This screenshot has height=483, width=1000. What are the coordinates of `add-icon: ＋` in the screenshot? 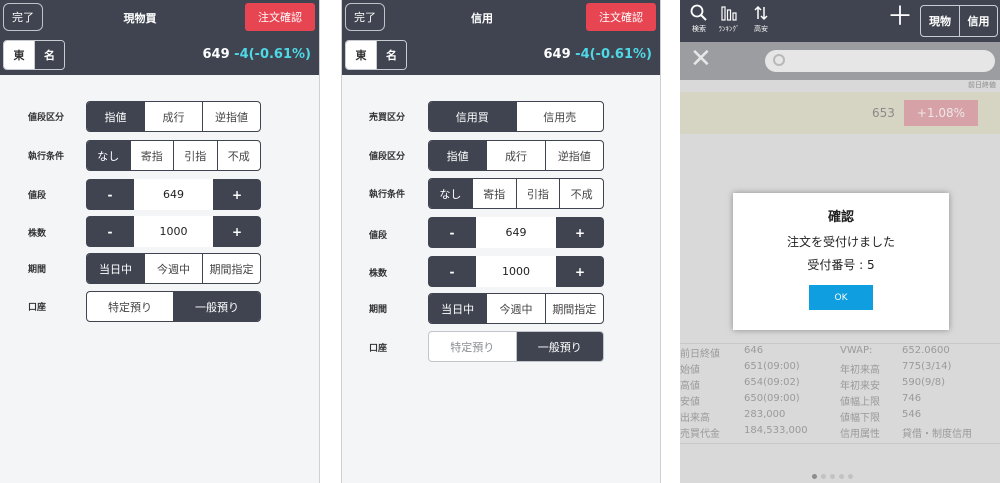 It's located at (900, 17).